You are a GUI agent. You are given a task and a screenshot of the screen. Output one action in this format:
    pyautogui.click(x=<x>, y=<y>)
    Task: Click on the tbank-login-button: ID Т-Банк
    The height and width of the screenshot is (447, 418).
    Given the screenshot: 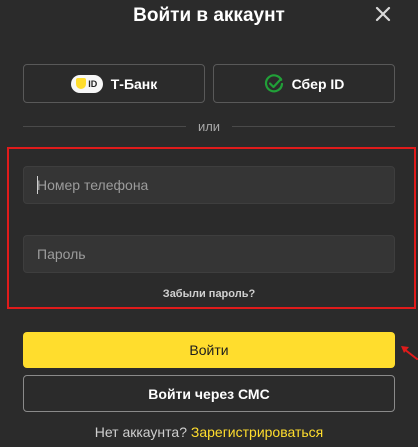 What is the action you would take?
    pyautogui.click(x=114, y=83)
    